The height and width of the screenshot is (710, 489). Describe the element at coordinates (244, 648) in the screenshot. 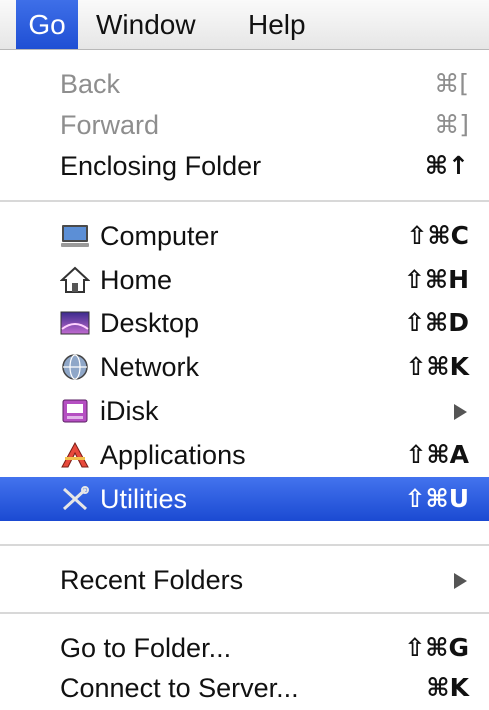

I see `menu-item-go-to-folder: Go to Folder... ⇧⌘G` at that location.